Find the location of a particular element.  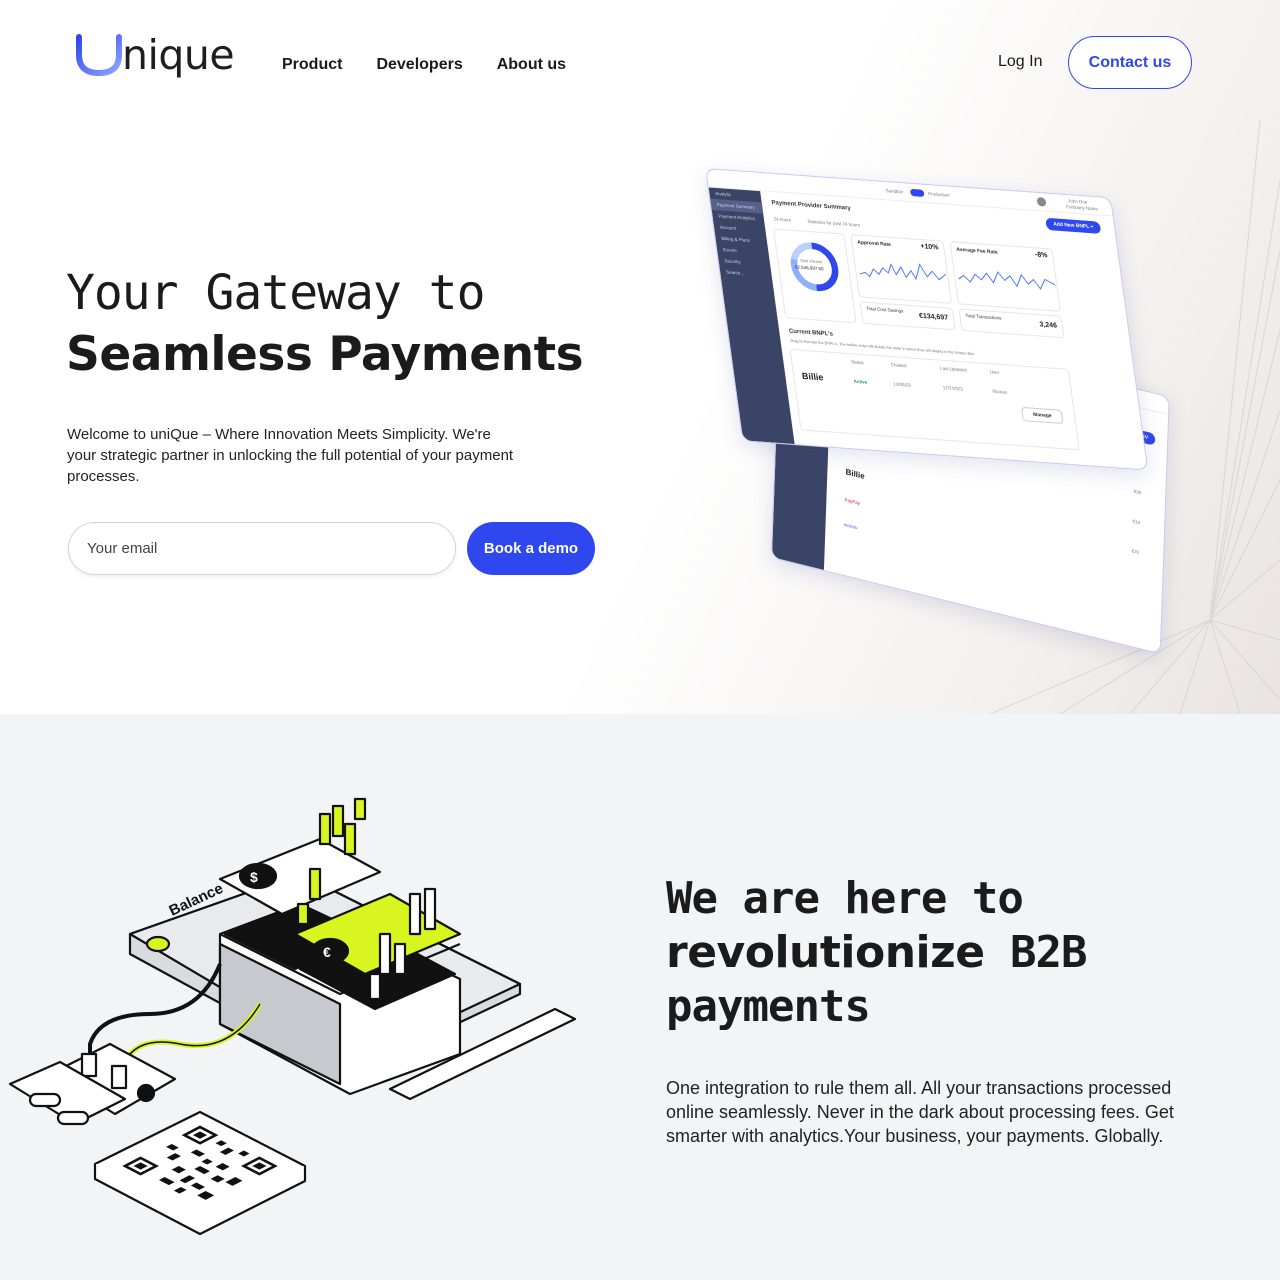

logo-text: nique is located at coordinates (178, 55).